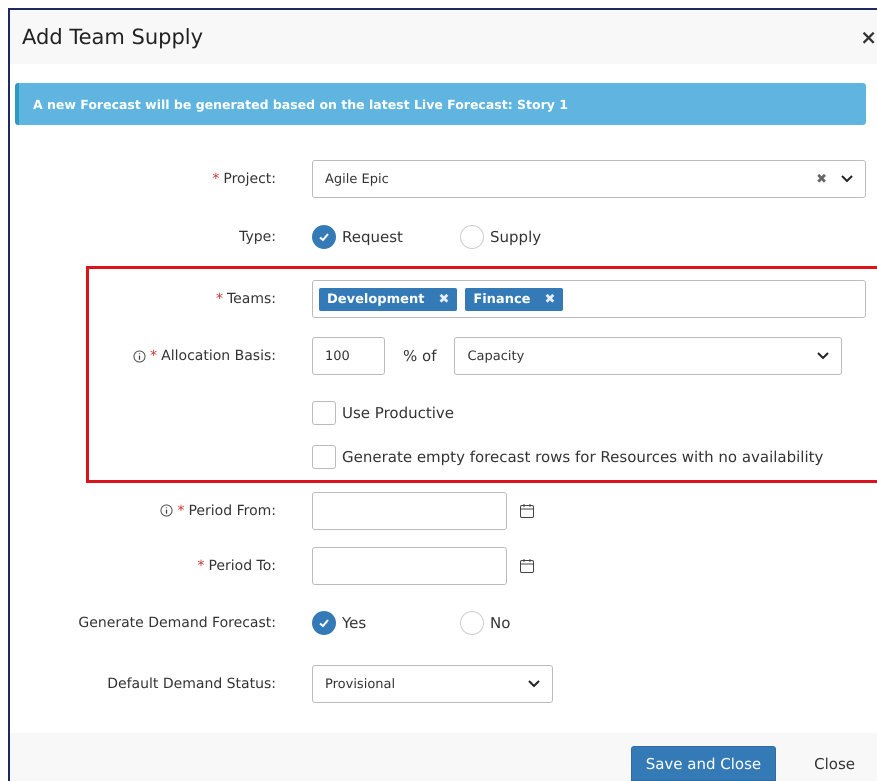 This screenshot has width=877, height=781. What do you see at coordinates (440, 104) in the screenshot?
I see `info-alert: A new Forecast will be generated based on the latest Live Forecast: Story 1` at bounding box center [440, 104].